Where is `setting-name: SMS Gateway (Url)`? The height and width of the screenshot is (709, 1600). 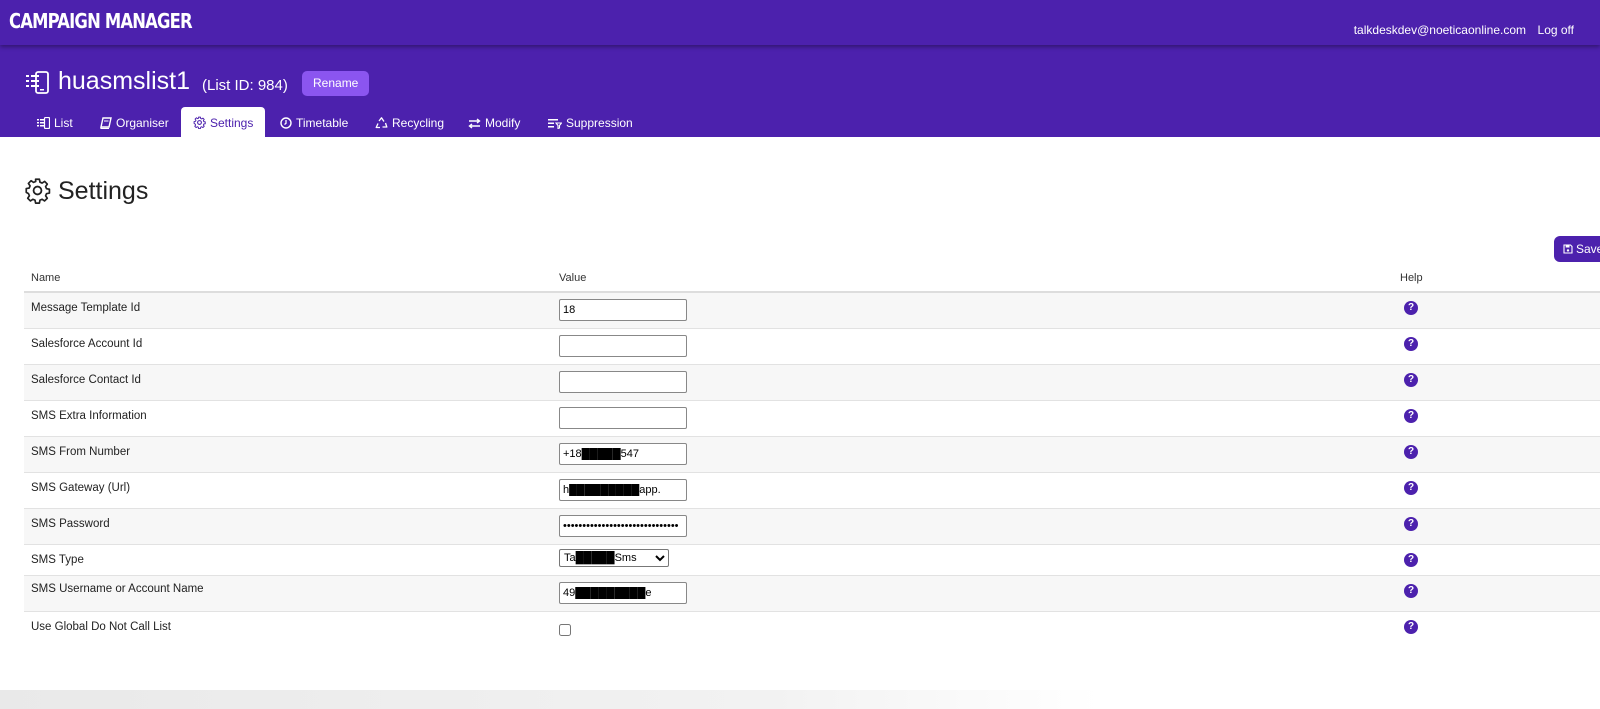
setting-name: SMS Gateway (Url) is located at coordinates (81, 488).